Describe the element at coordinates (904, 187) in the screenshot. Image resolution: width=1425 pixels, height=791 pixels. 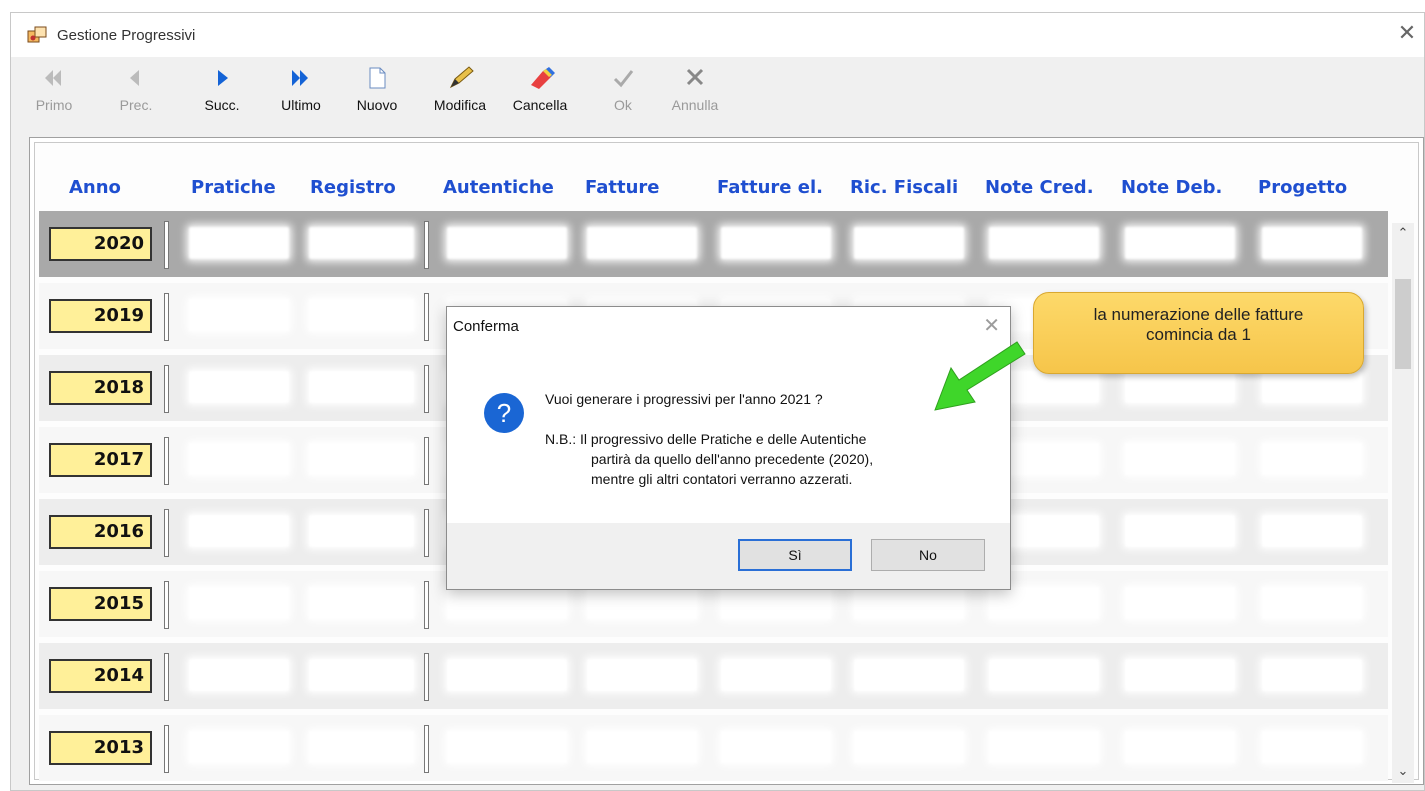
I see `col-header-ric-fiscali: Ric. Fiscali` at that location.